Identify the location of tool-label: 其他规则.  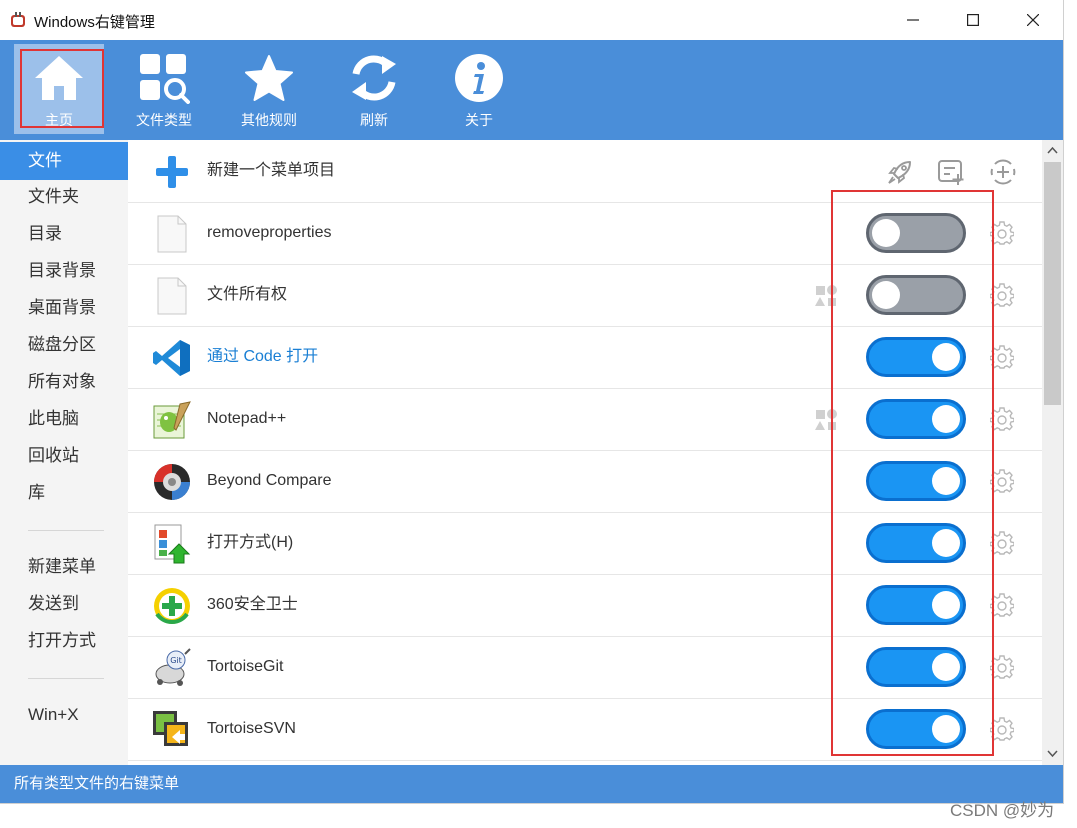
(269, 120).